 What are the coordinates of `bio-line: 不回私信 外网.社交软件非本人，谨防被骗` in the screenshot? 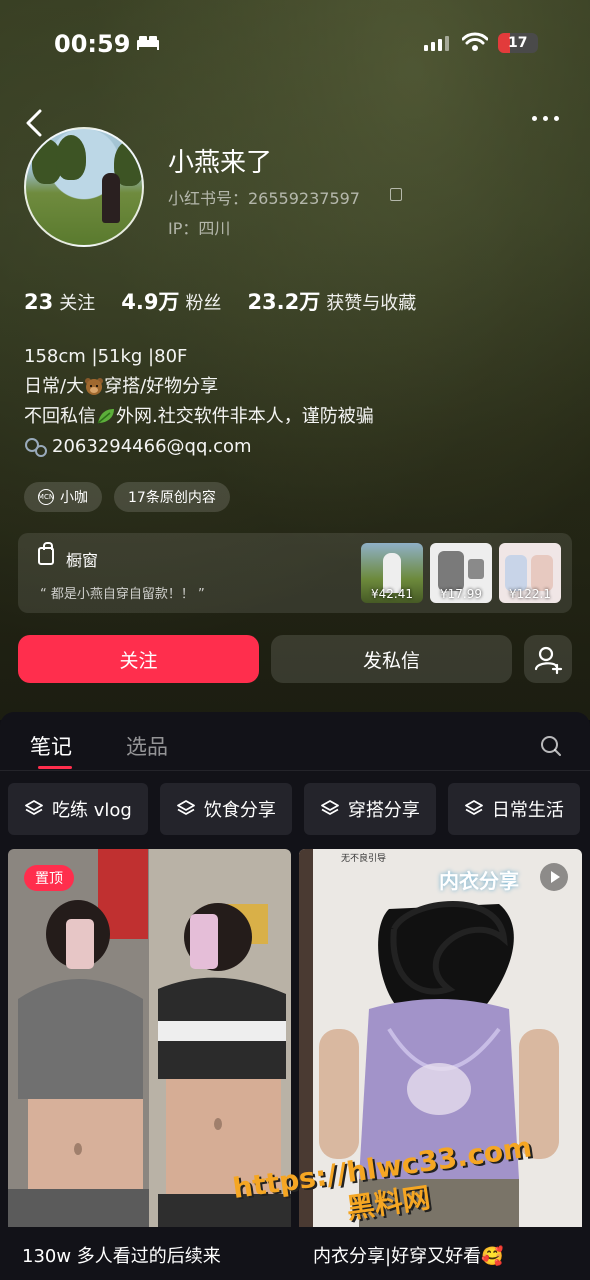 It's located at (199, 416).